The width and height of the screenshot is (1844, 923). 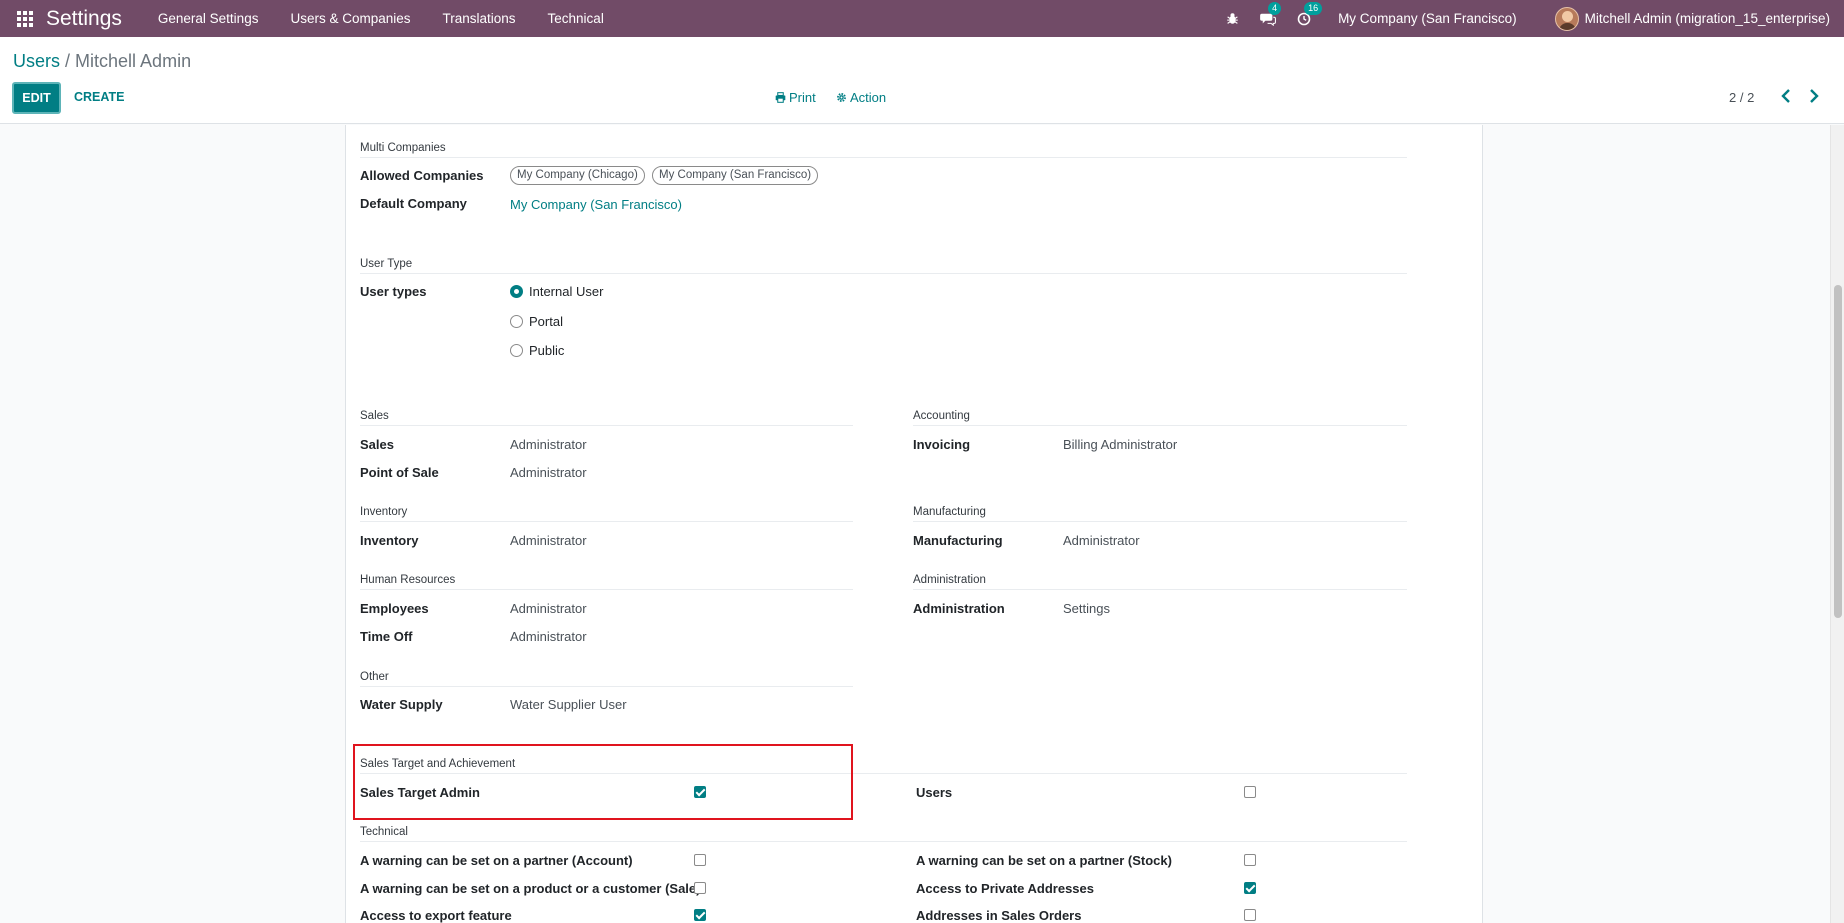 I want to click on print-icon, so click(x=780, y=97).